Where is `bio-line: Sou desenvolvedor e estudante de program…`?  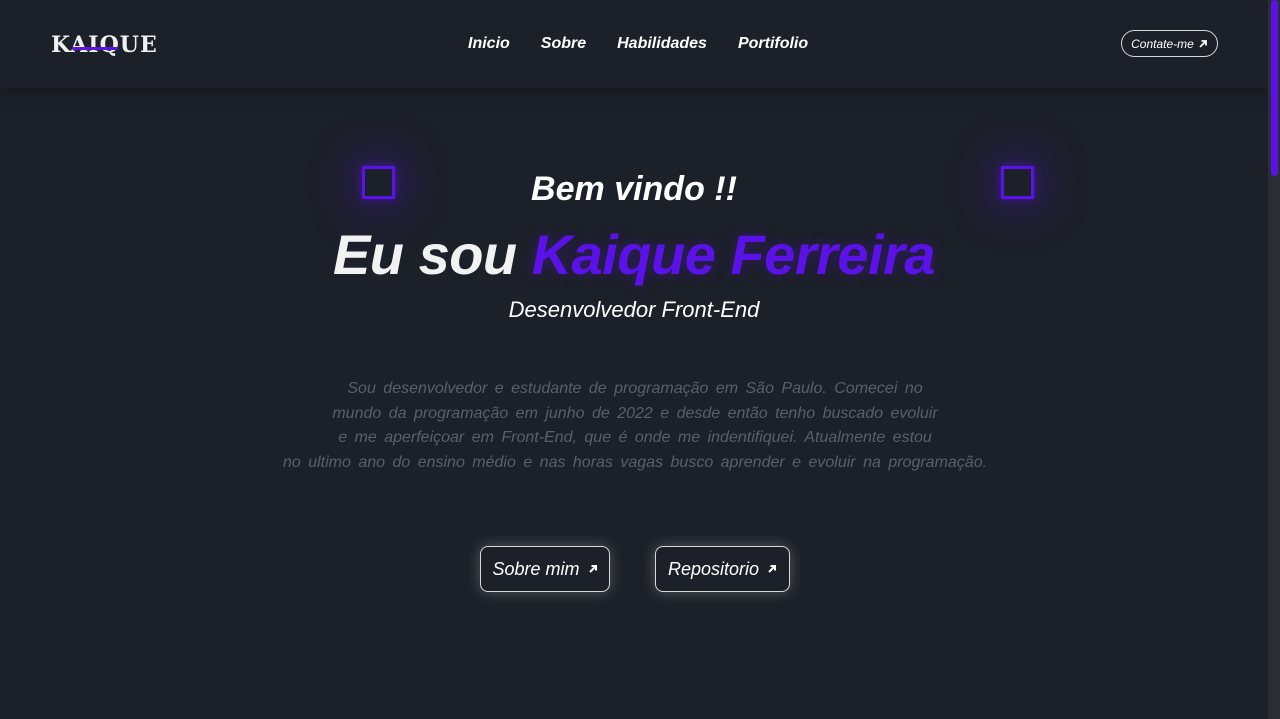 bio-line: Sou desenvolvedor e estudante de program… is located at coordinates (635, 388).